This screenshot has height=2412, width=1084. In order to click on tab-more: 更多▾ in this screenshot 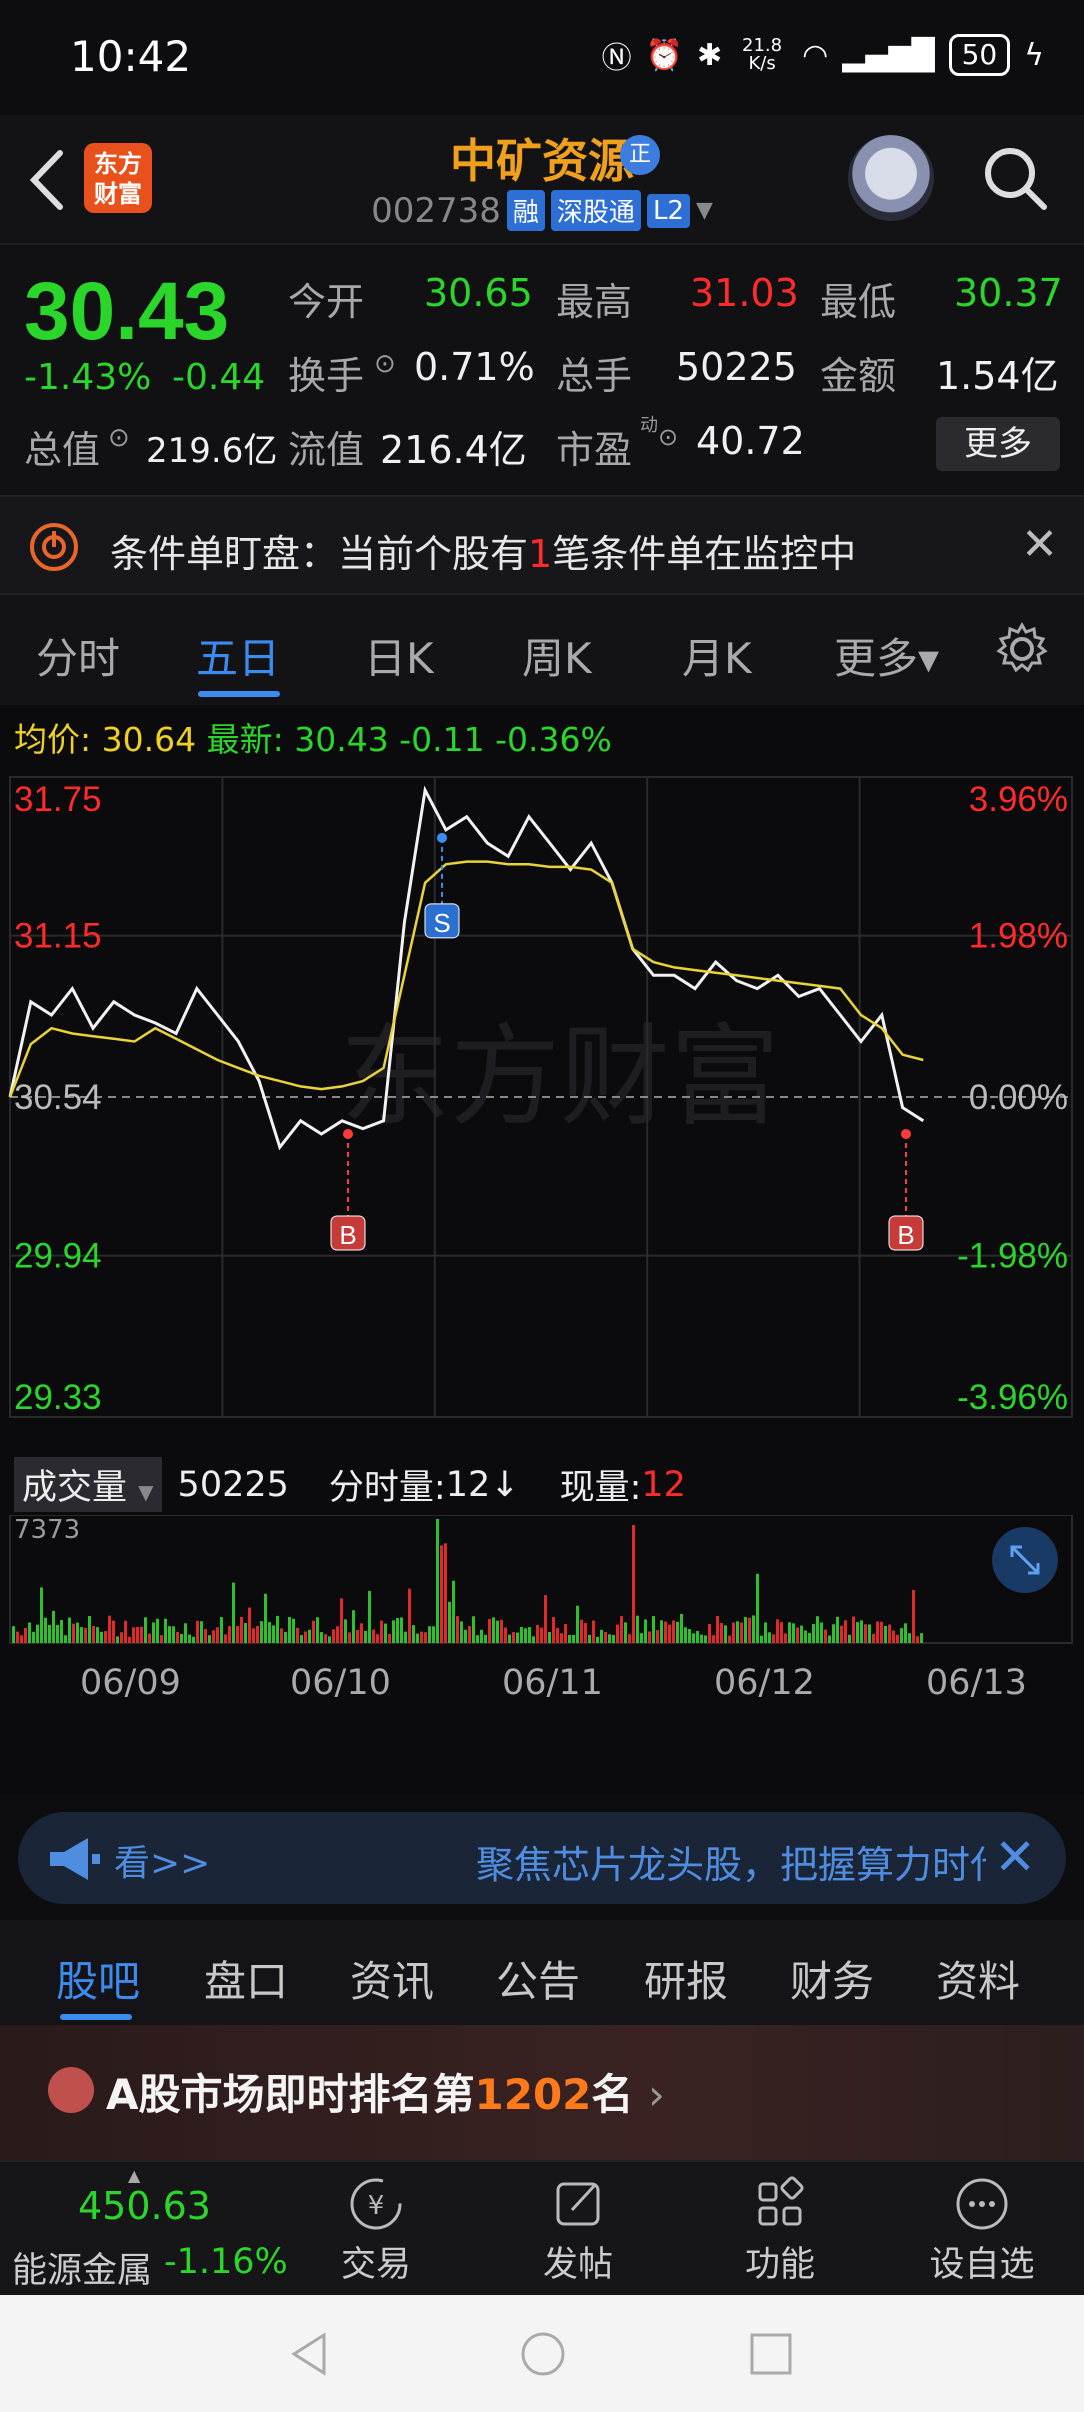, I will do `click(886, 655)`.